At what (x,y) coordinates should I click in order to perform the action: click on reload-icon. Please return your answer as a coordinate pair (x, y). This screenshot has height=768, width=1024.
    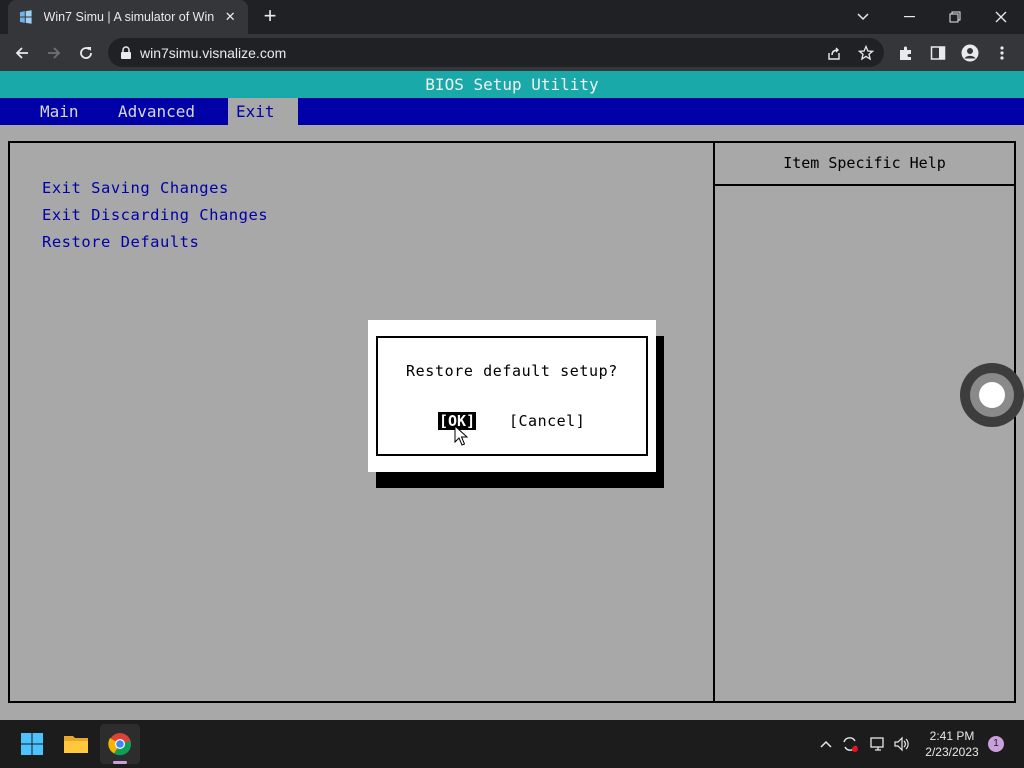
    Looking at the image, I should click on (86, 53).